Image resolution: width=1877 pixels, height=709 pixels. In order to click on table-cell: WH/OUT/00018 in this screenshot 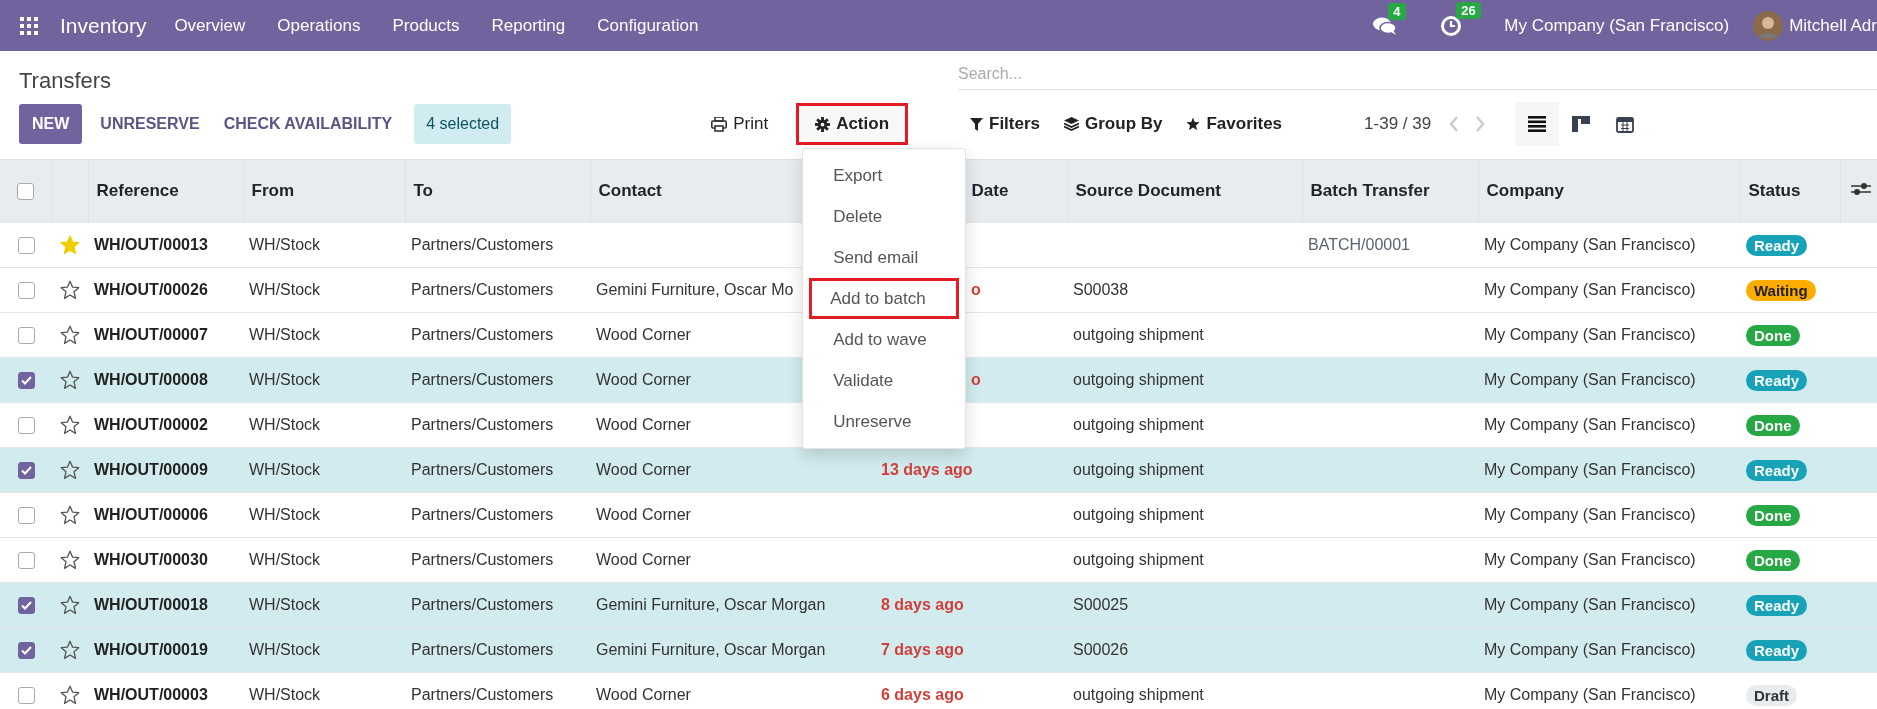, I will do `click(151, 604)`.